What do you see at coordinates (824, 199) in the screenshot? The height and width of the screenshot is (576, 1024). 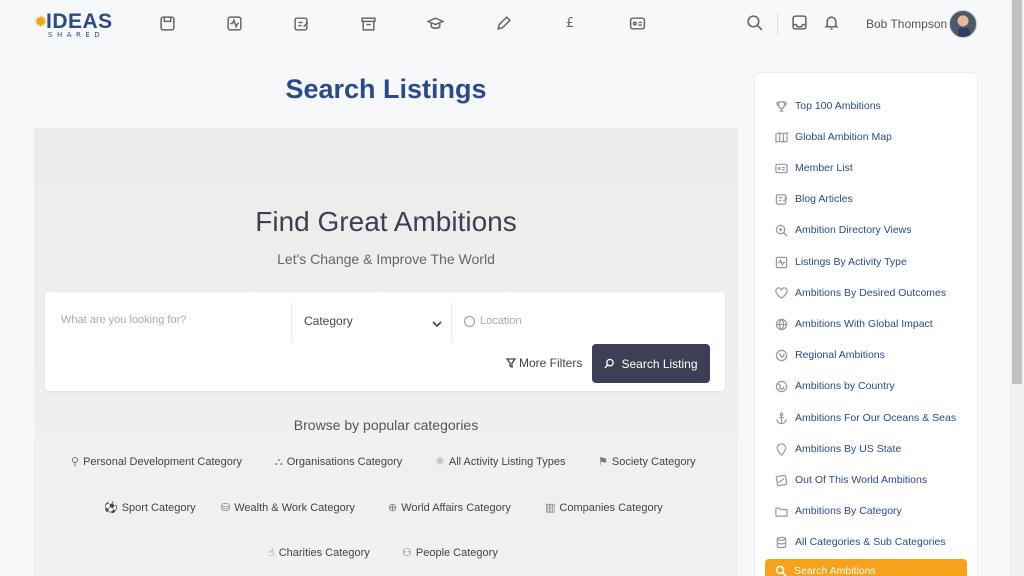 I see `sidebar-item-label: Blog Articles` at bounding box center [824, 199].